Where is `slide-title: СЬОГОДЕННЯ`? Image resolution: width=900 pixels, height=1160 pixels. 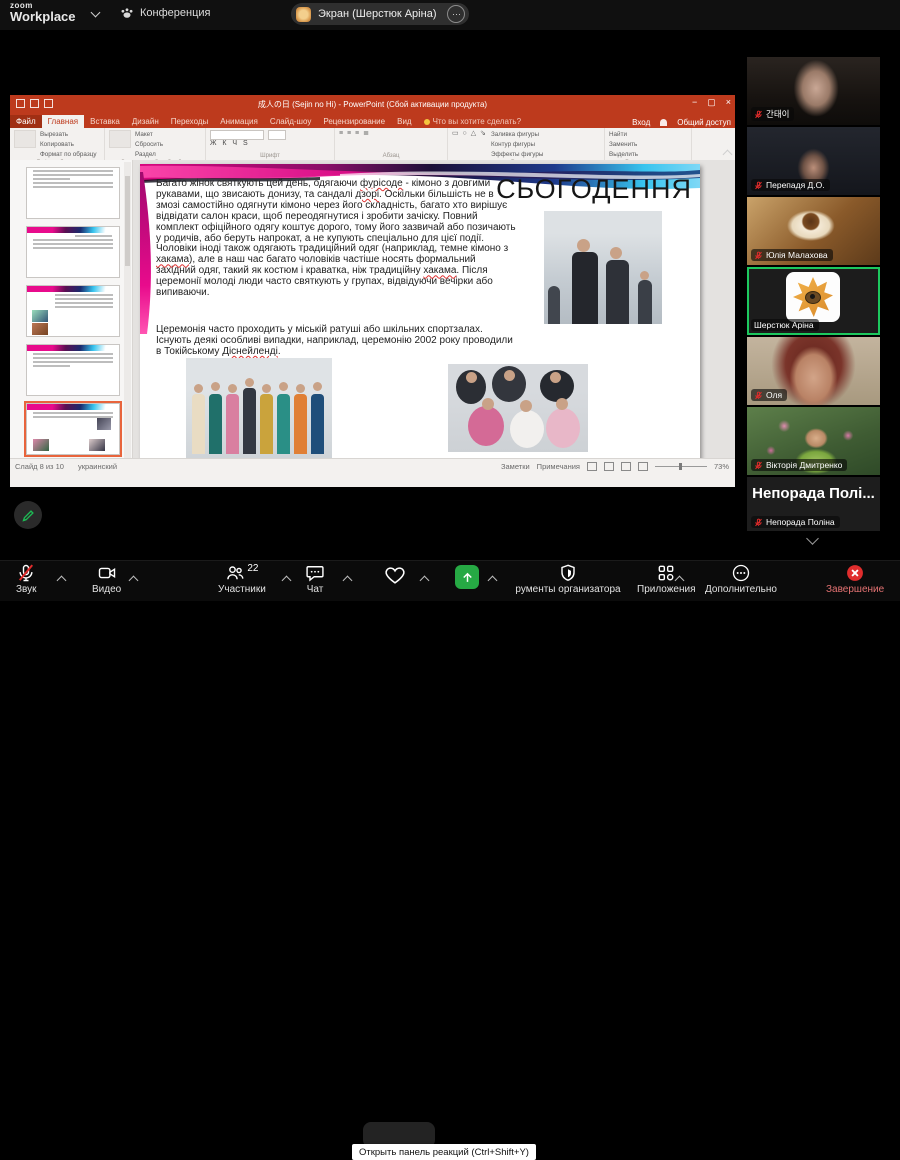 slide-title: СЬОГОДЕННЯ is located at coordinates (594, 189).